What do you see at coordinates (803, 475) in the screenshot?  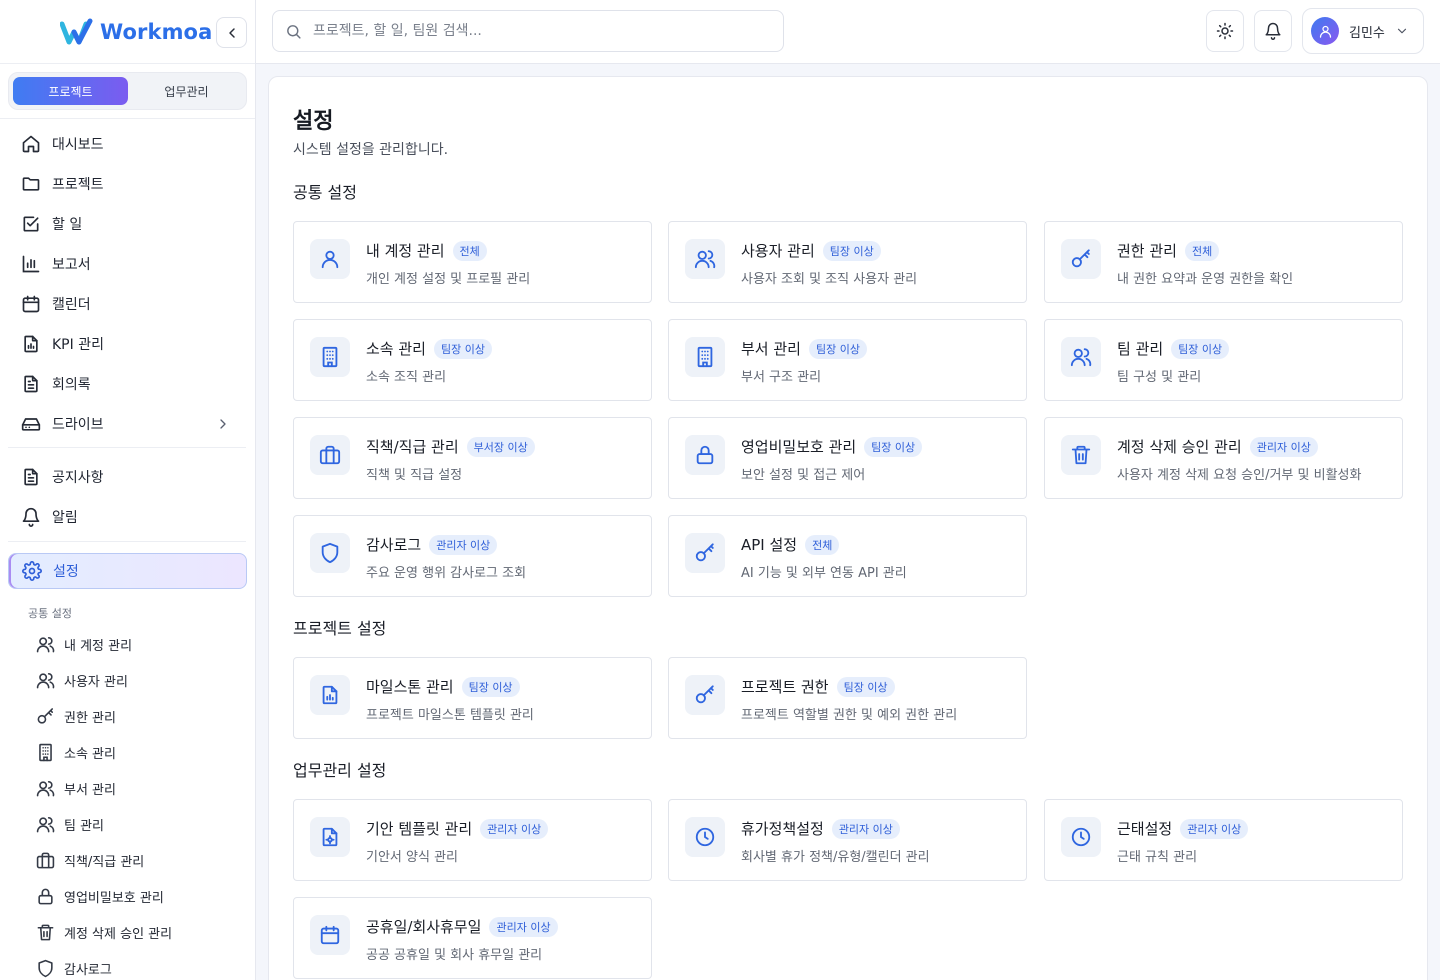 I see `card-description: 보안 설정 및 접근 제어` at bounding box center [803, 475].